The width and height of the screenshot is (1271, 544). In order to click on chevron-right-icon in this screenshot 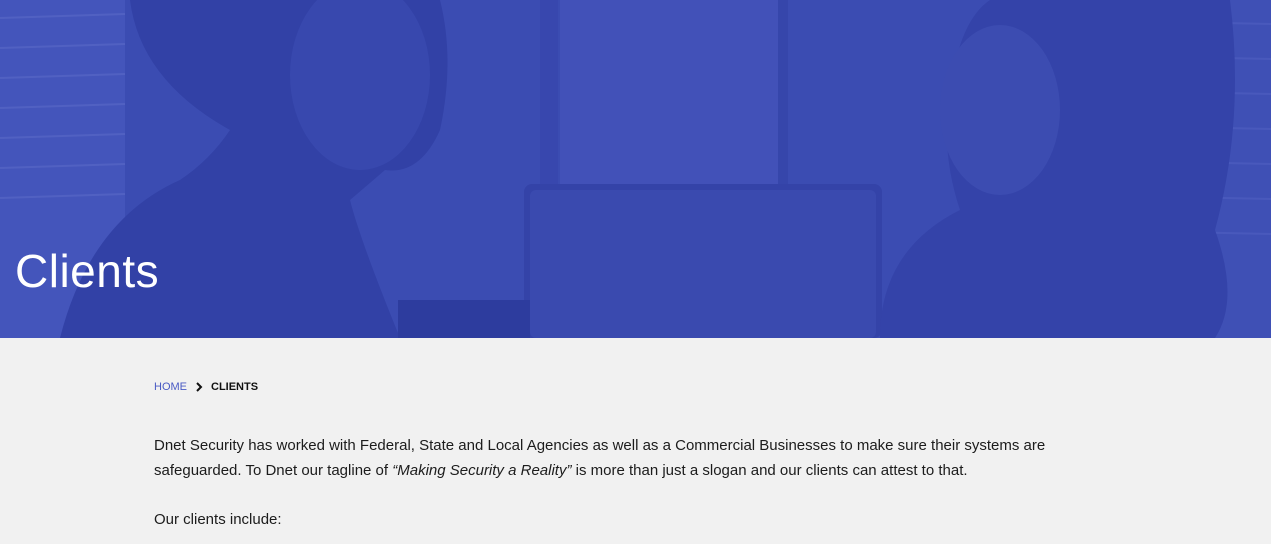, I will do `click(199, 387)`.